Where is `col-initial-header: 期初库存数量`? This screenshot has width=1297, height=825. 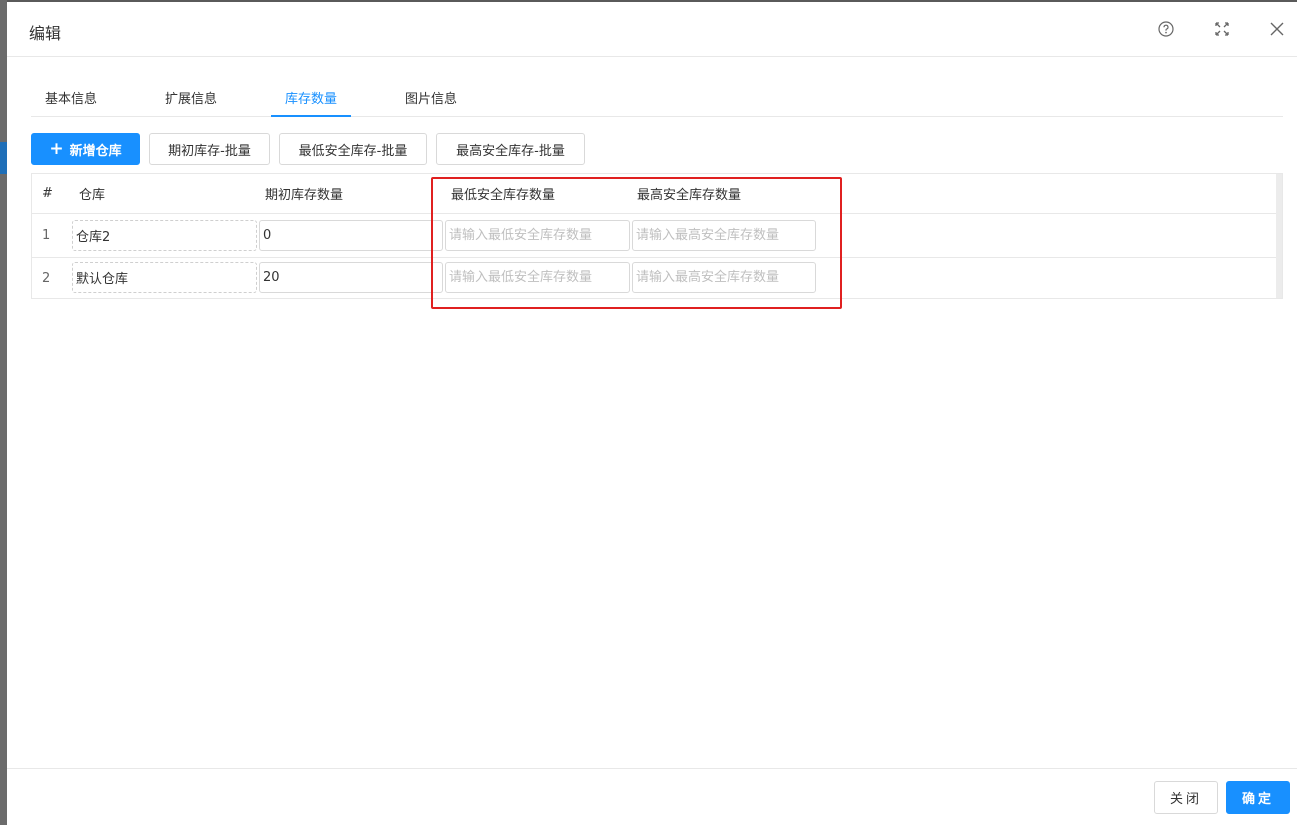
col-initial-header: 期初库存数量 is located at coordinates (304, 195).